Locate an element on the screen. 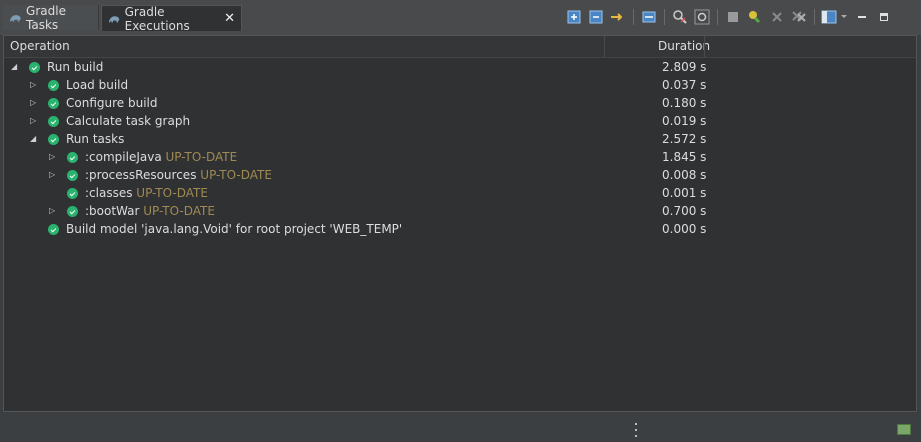  operation-label: Calculate task graph is located at coordinates (128, 121).